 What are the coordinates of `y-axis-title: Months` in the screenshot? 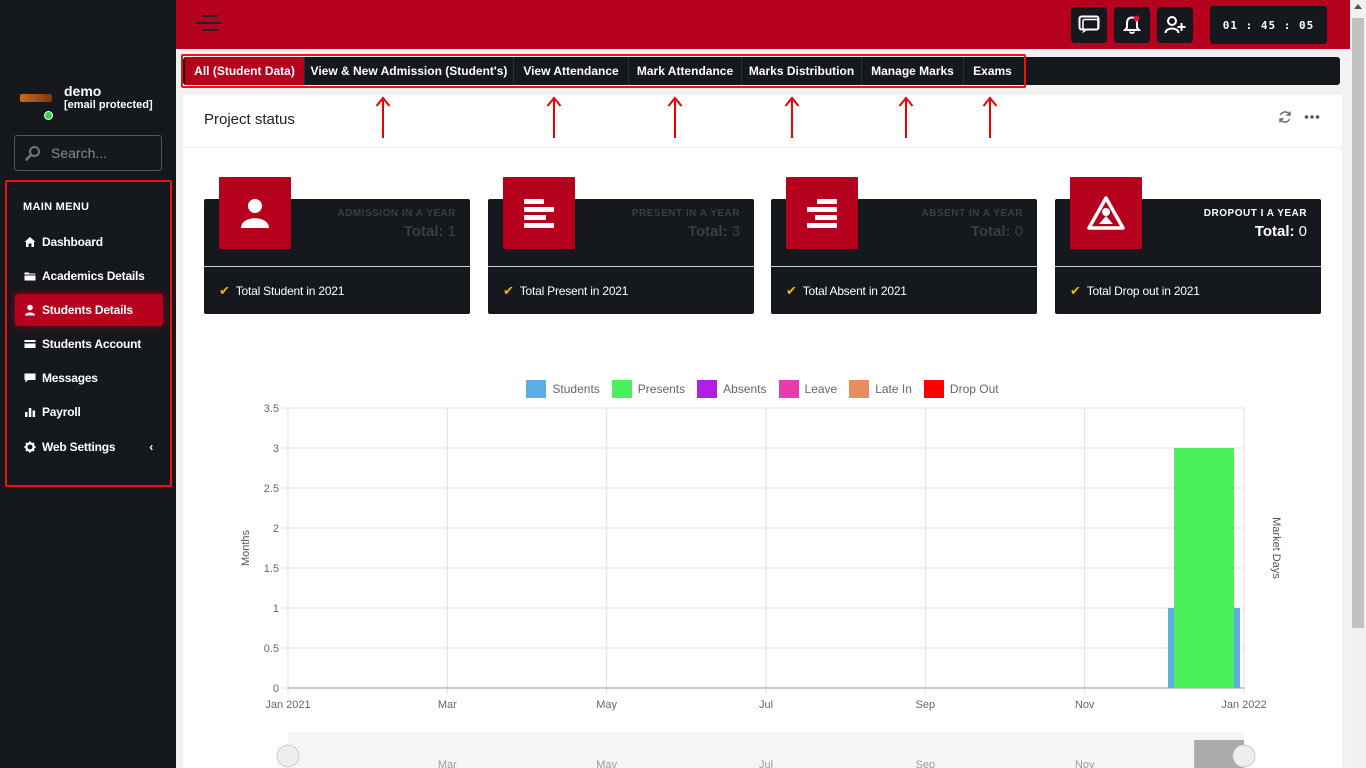 It's located at (246, 547).